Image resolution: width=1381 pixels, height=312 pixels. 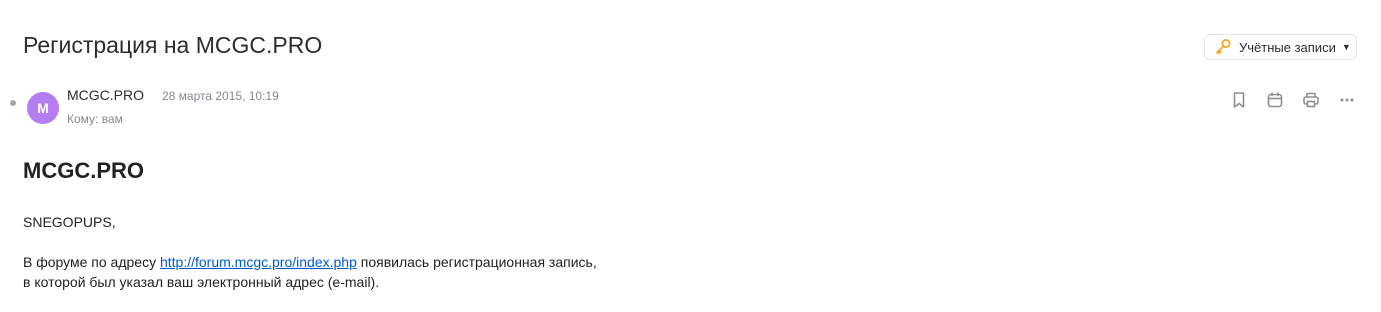 I want to click on unread-indicator, so click(x=13, y=103).